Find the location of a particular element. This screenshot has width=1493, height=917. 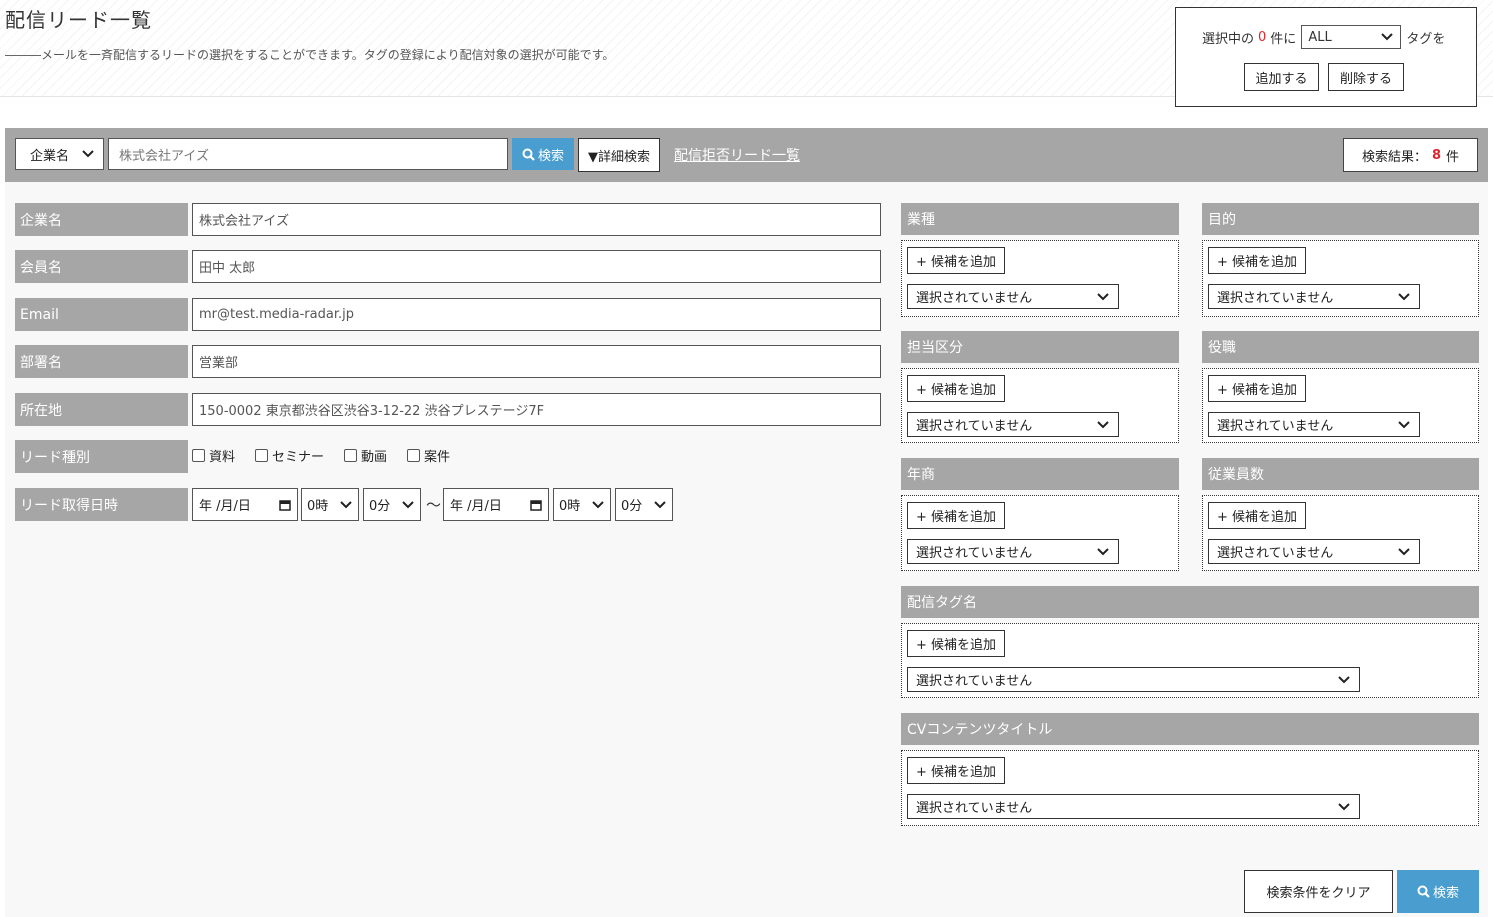

lead-type-option: 案件 is located at coordinates (428, 455).